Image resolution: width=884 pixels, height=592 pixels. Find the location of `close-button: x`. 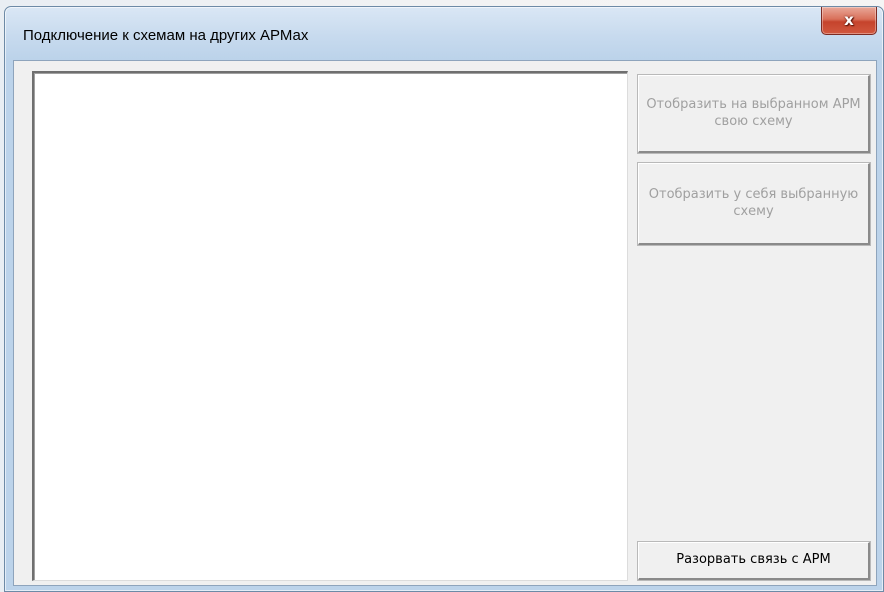

close-button: x is located at coordinates (849, 21).